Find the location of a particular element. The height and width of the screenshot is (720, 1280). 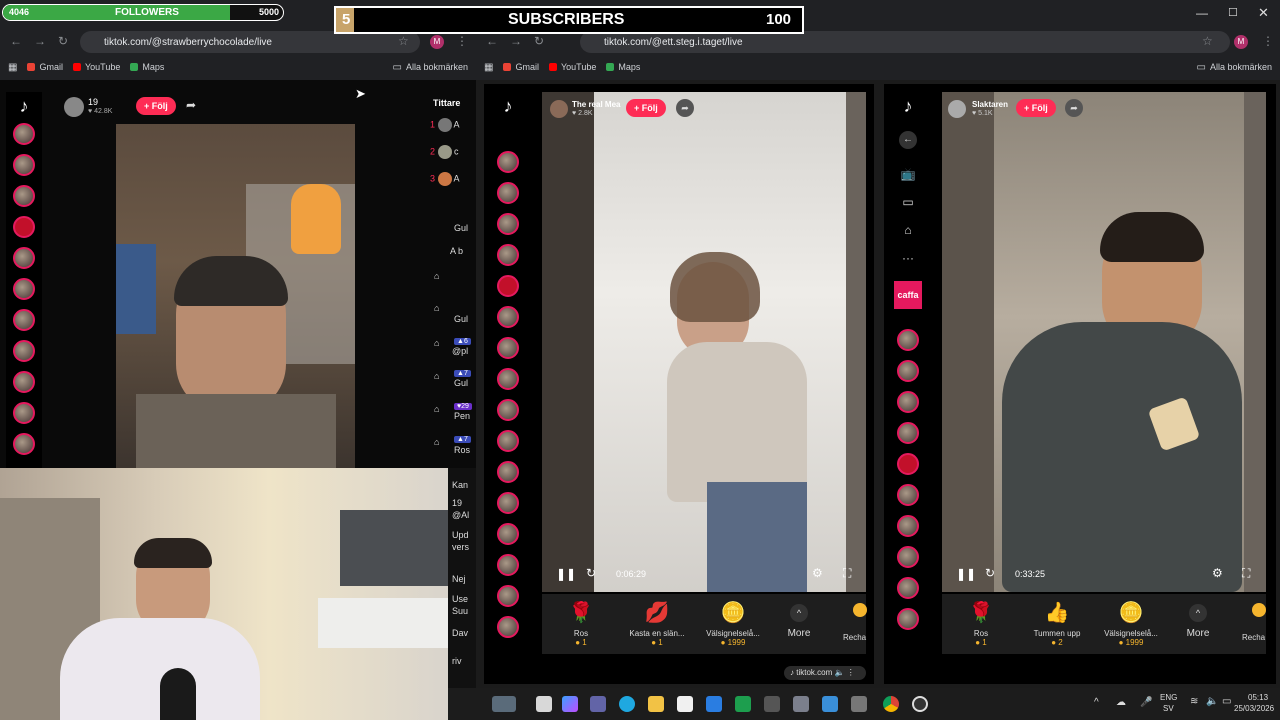

file-explorer-icon is located at coordinates (656, 704).